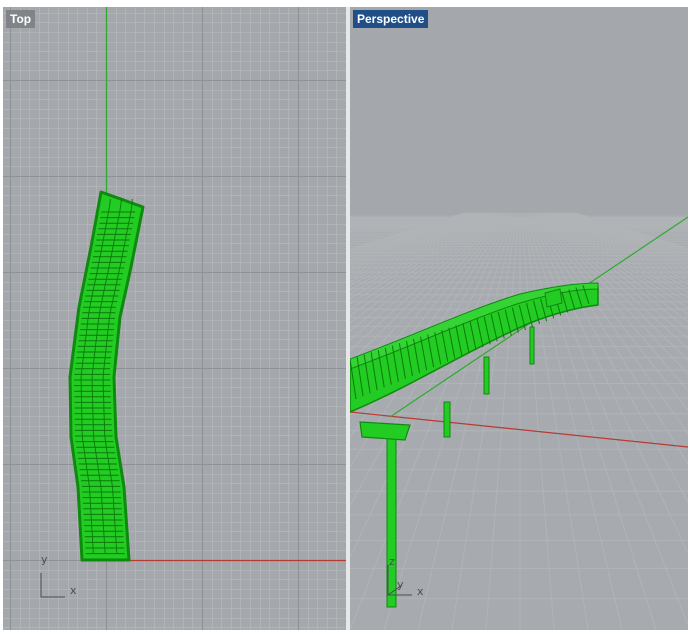 The image size is (693, 637). Describe the element at coordinates (392, 561) in the screenshot. I see `perspective-axis-z-label: z` at that location.